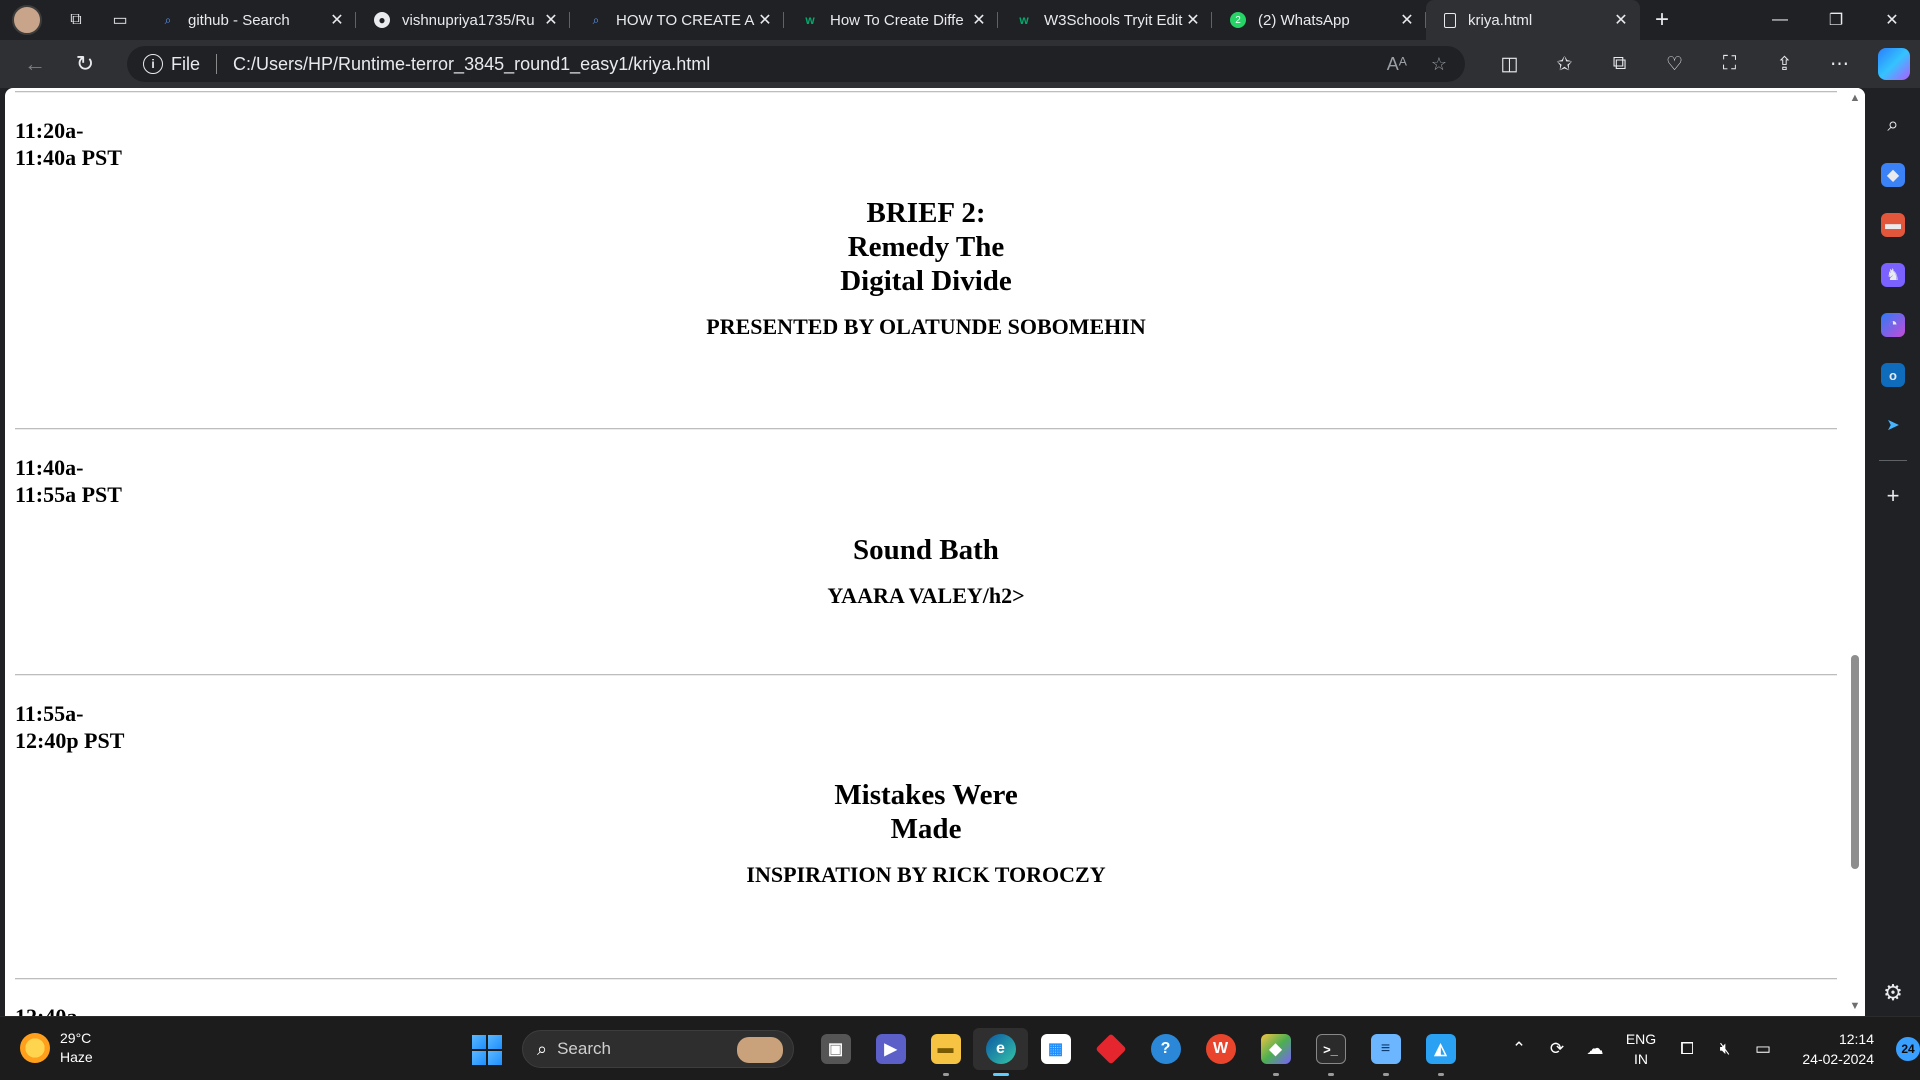 The height and width of the screenshot is (1080, 1920). What do you see at coordinates (120, 20) in the screenshot?
I see `tab-actions-icon: ▭` at bounding box center [120, 20].